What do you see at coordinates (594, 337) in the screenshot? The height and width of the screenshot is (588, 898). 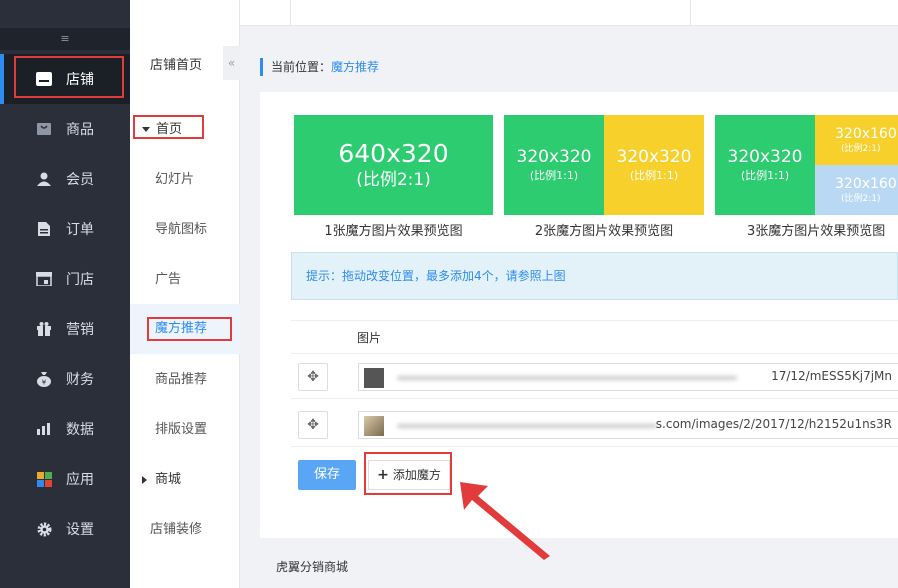 I see `table-header: 图片` at bounding box center [594, 337].